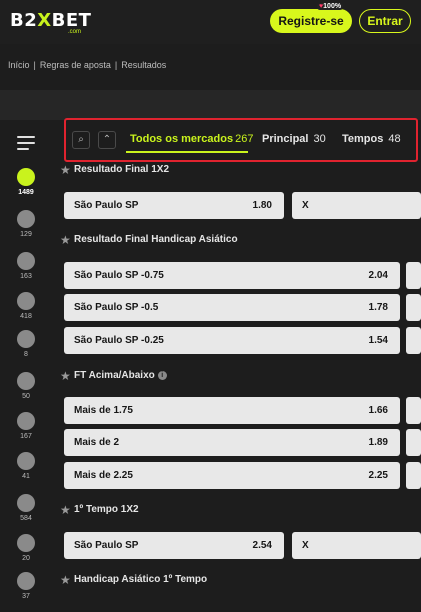 This screenshot has width=421, height=612. I want to click on register-button: Registre-se, so click(311, 21).